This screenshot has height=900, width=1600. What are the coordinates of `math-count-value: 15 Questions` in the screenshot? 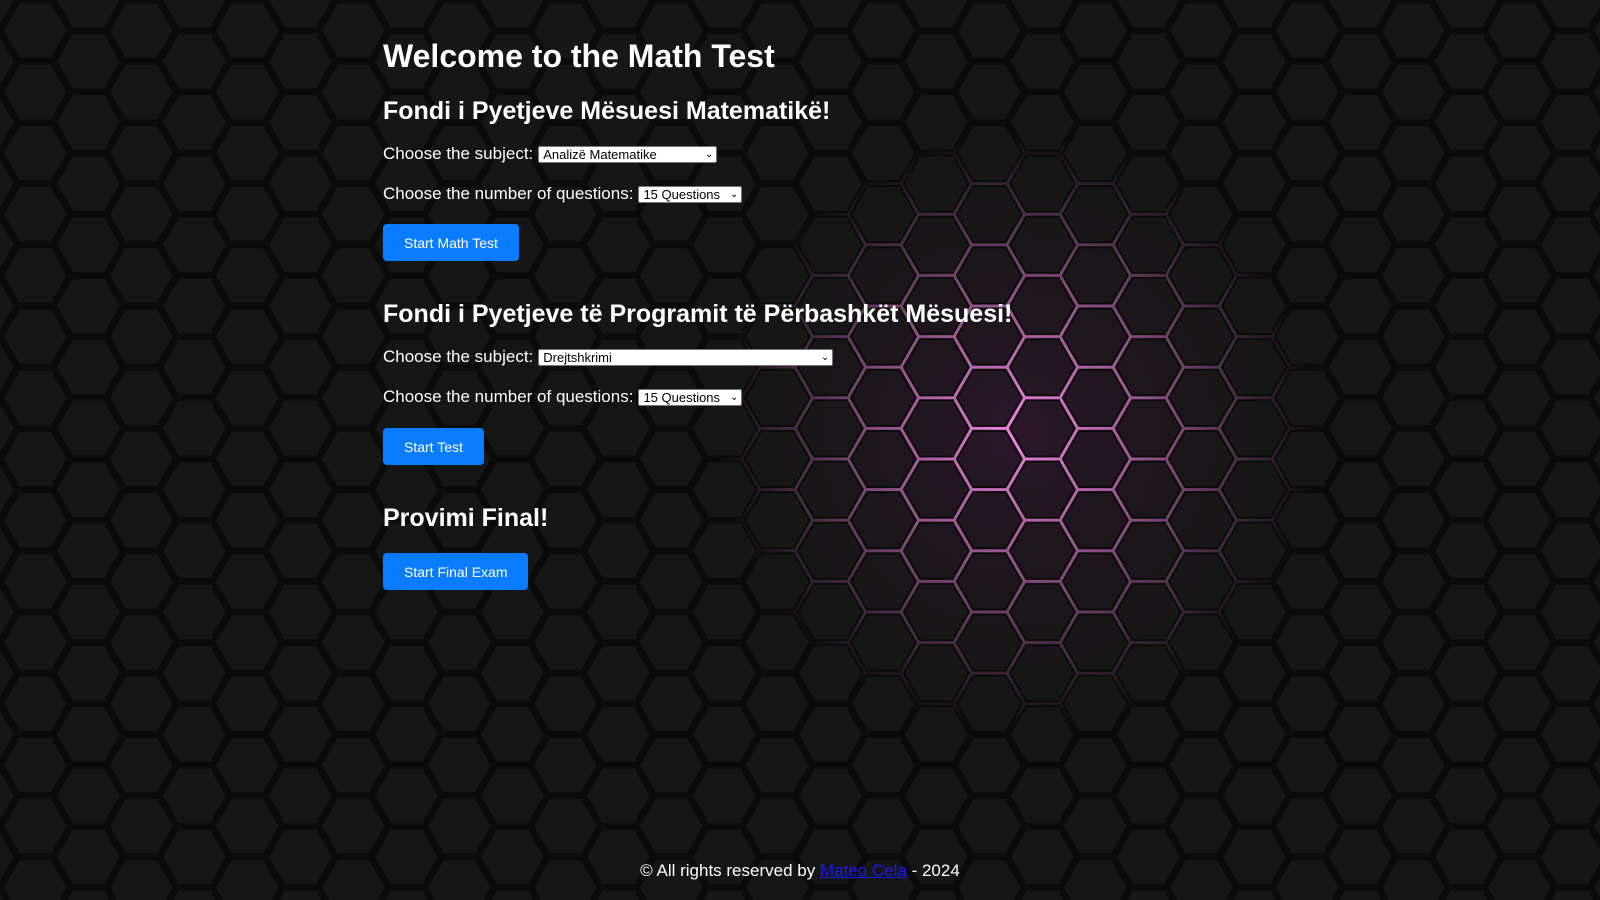 It's located at (682, 194).